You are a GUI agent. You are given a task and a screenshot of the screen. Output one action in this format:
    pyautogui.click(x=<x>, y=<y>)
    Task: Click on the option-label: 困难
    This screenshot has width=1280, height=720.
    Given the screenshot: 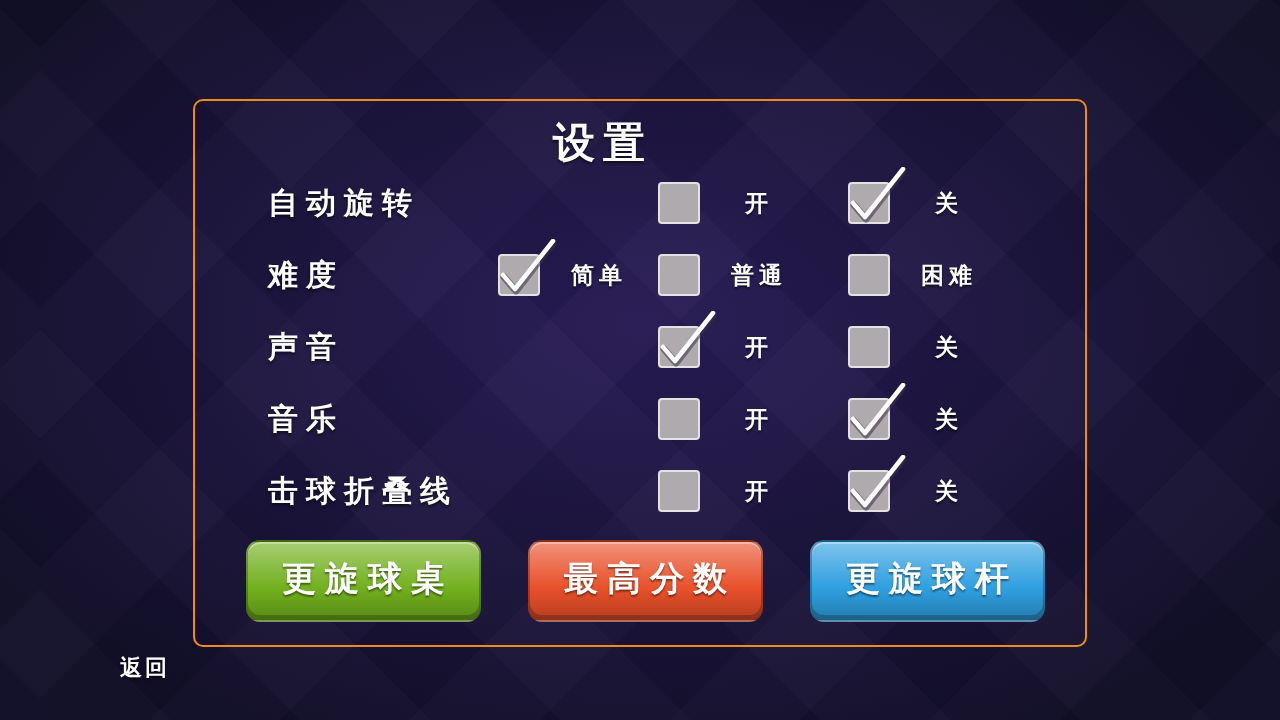 What is the action you would take?
    pyautogui.click(x=949, y=275)
    